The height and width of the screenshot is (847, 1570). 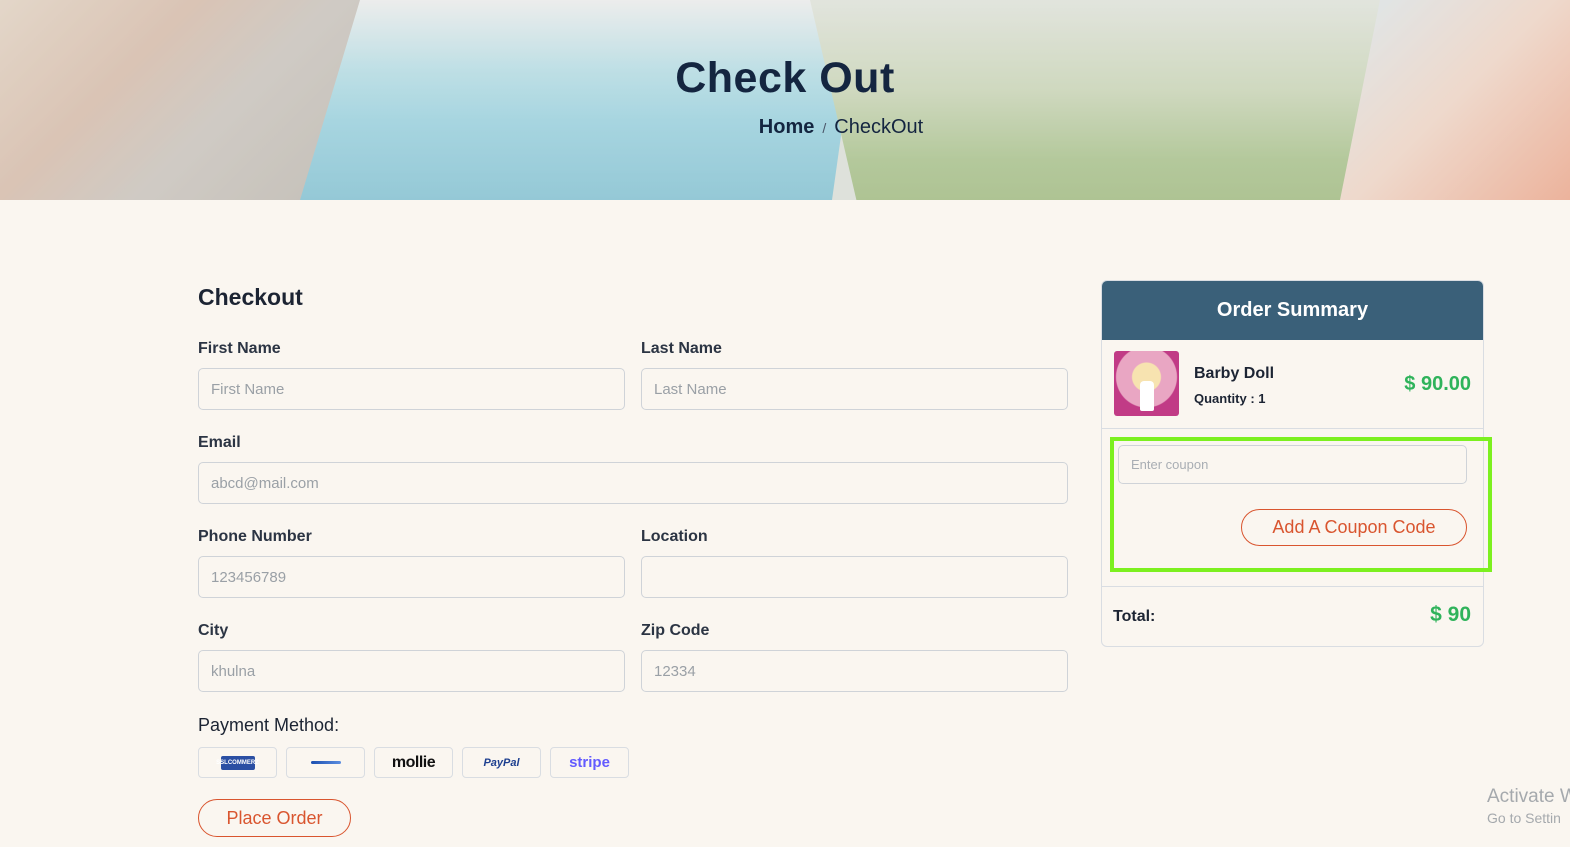 I want to click on location-label: Location, so click(x=674, y=536).